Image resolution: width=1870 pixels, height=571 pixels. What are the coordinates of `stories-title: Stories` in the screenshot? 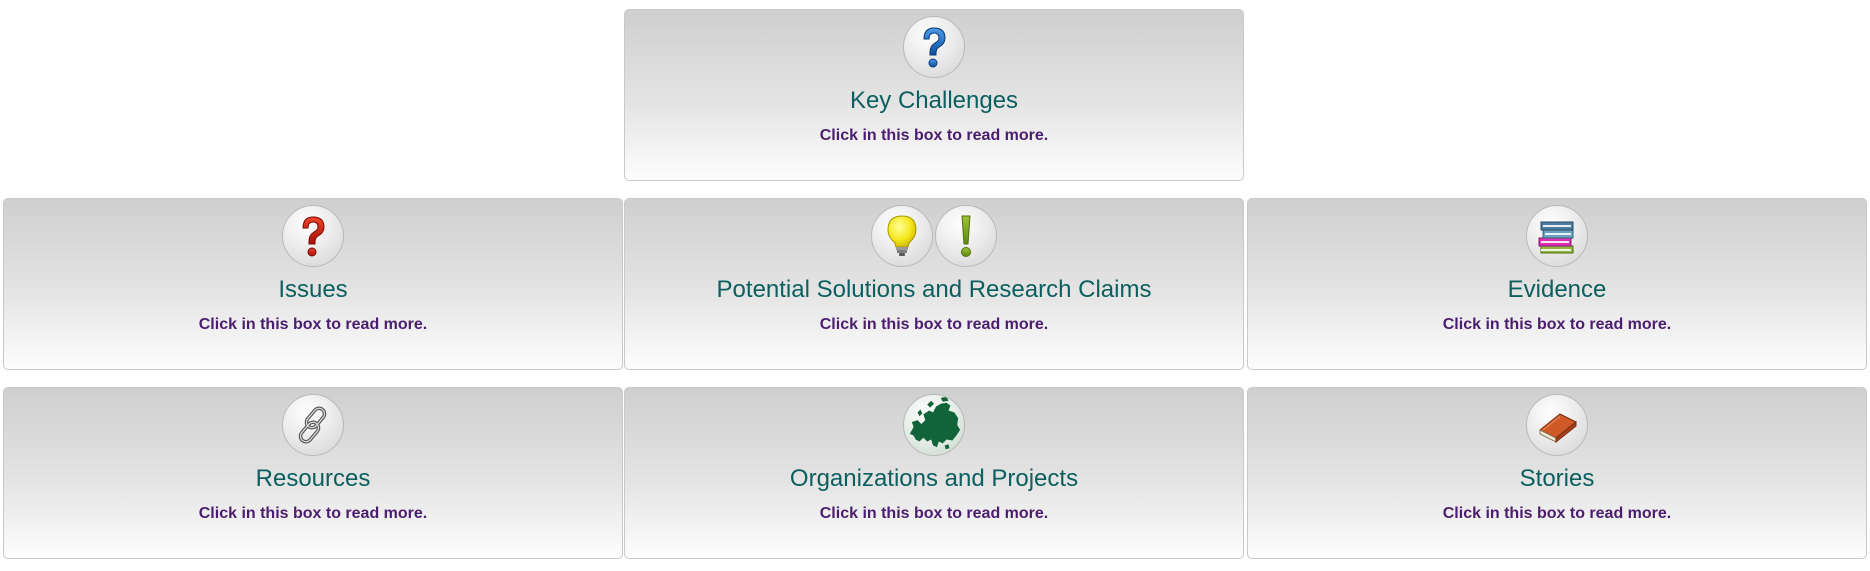 It's located at (1557, 478).